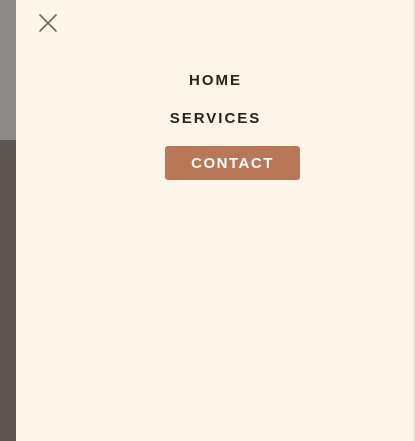 This screenshot has width=415, height=441. I want to click on nav-link-home: HOME, so click(215, 80).